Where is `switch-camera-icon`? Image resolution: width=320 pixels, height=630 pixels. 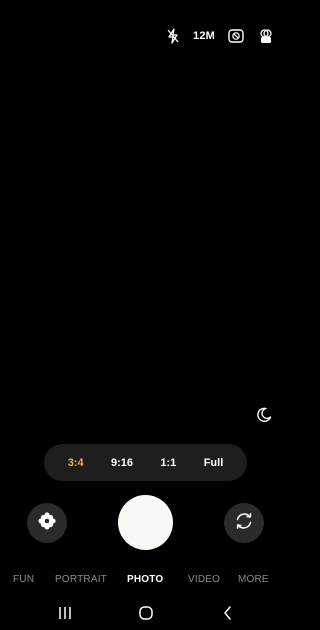
switch-camera-icon is located at coordinates (244, 523).